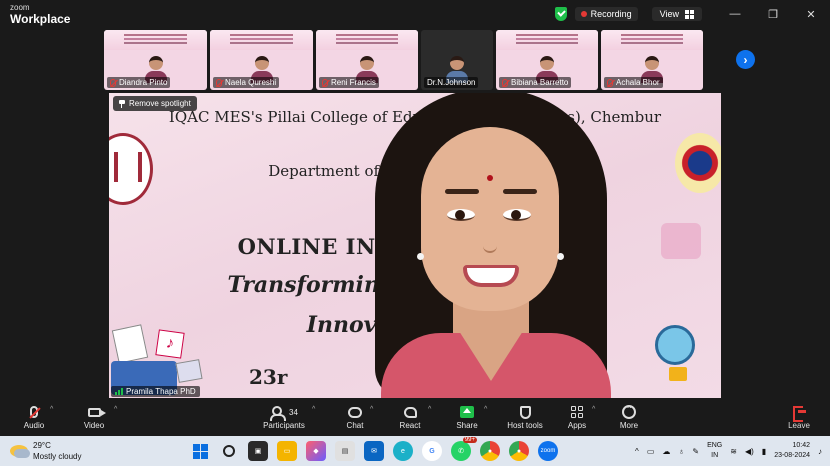 This screenshot has height=466, width=830. I want to click on participant-tile: Dr.N.Johnson, so click(457, 60).